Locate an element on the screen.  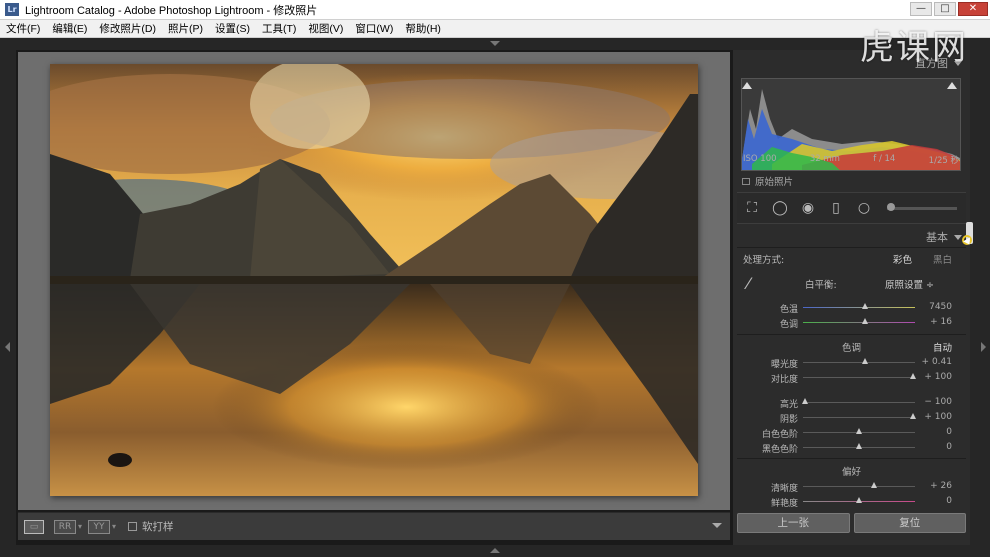
bottom-toolbar: ▭ RR ▾ YY ▾ 软打样 is located at coordinates (374, 526).